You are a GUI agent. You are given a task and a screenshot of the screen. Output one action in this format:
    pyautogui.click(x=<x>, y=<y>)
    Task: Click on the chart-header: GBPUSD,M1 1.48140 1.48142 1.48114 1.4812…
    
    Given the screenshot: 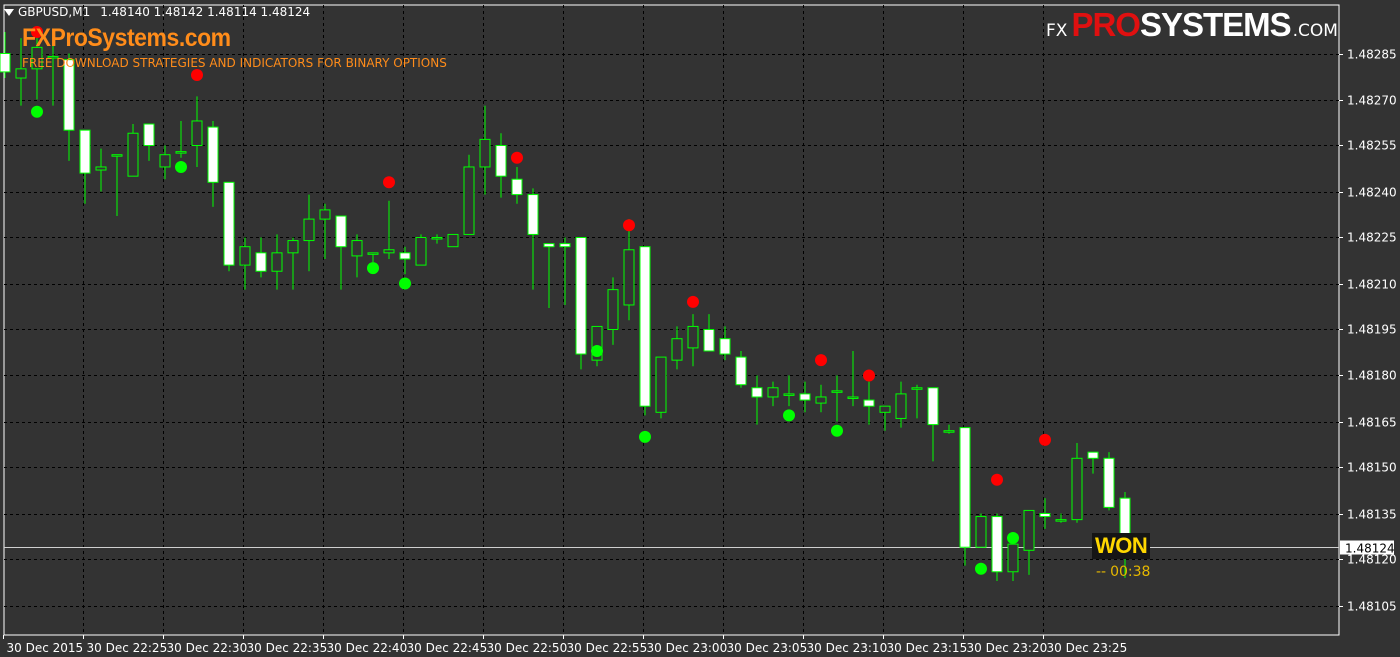 What is the action you would take?
    pyautogui.click(x=157, y=12)
    